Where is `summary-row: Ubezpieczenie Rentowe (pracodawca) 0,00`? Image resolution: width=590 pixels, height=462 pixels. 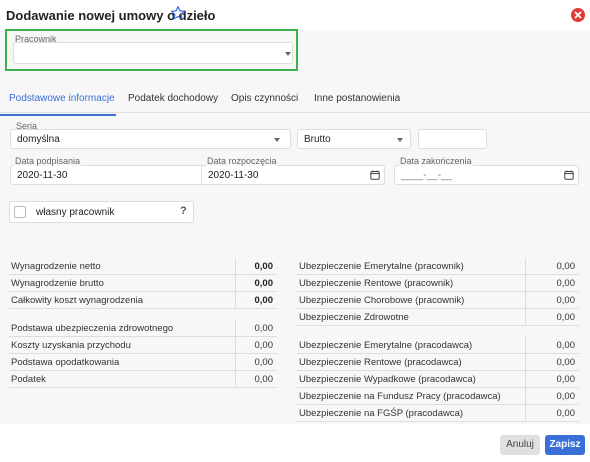 summary-row: Ubezpieczenie Rentowe (pracodawca) 0,00 is located at coordinates (438, 362).